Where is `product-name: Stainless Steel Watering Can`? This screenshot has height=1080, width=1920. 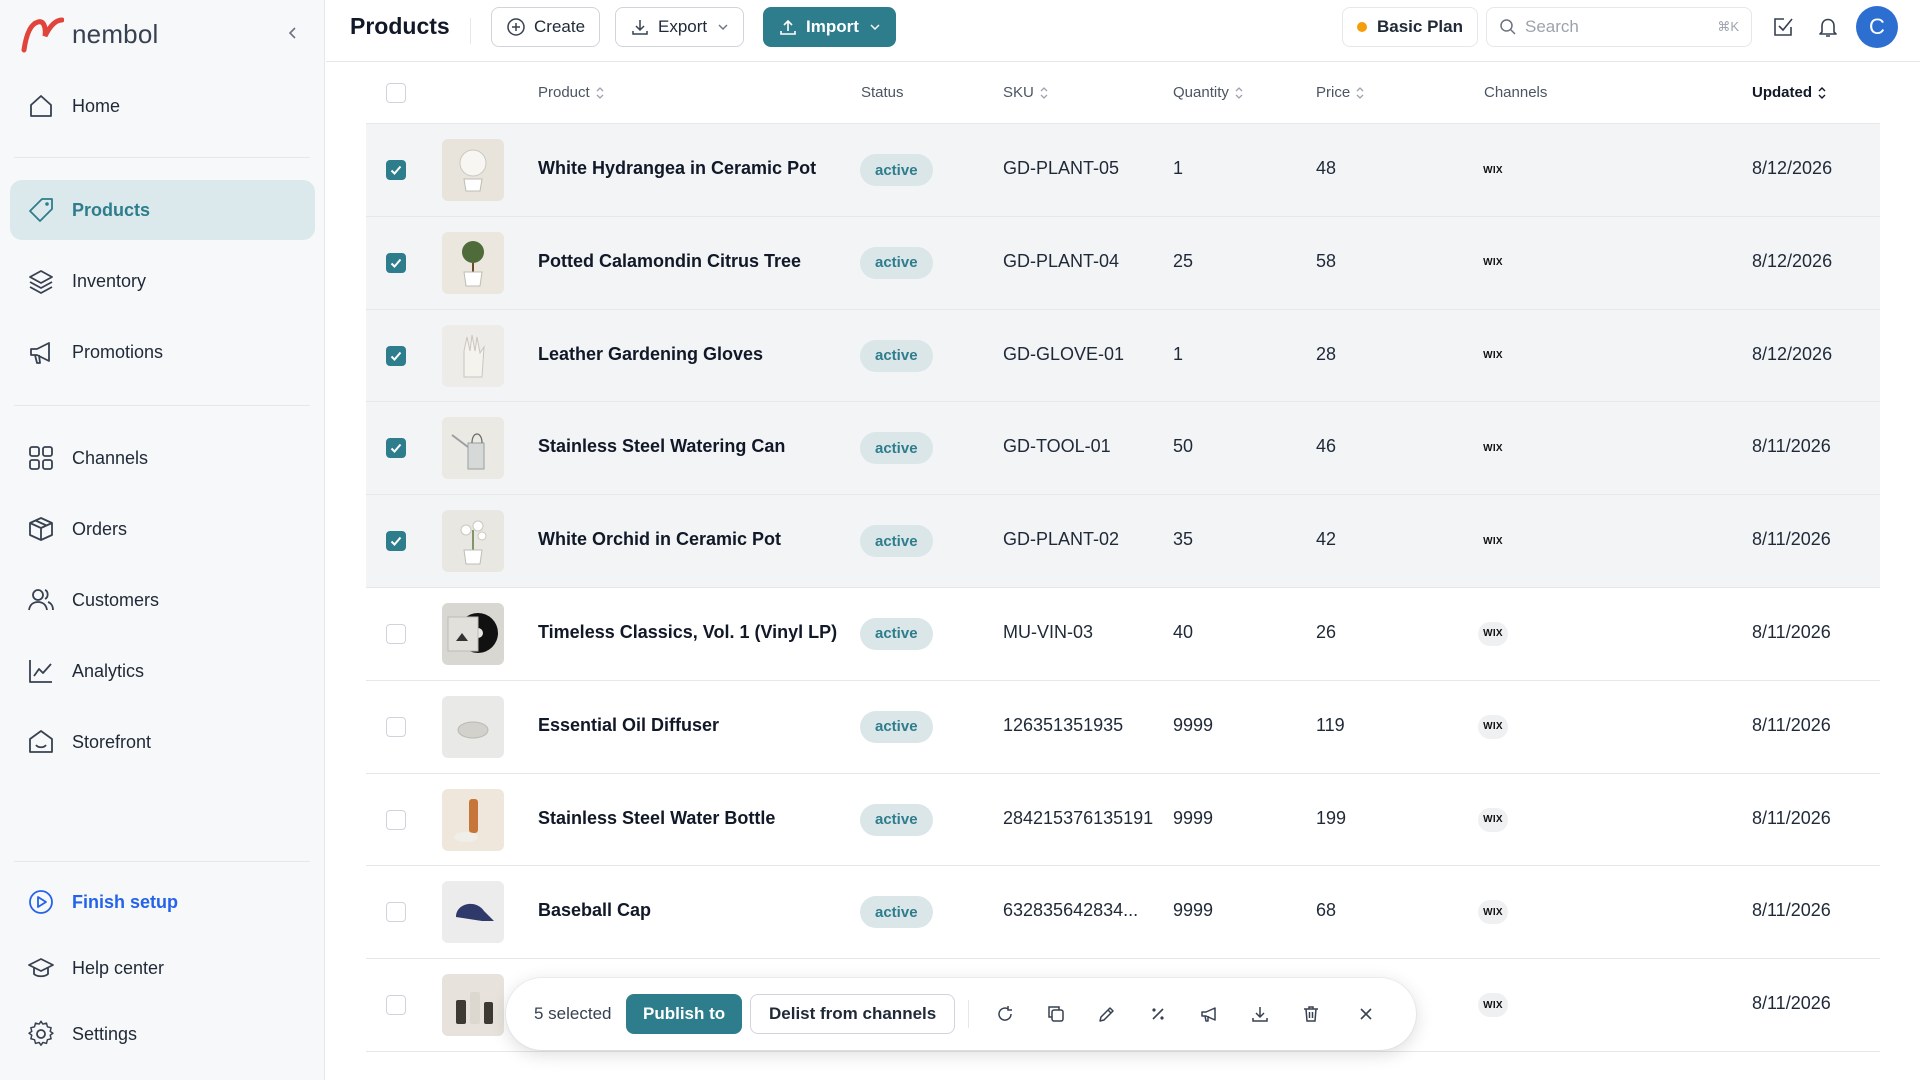
product-name: Stainless Steel Watering Can is located at coordinates (661, 446).